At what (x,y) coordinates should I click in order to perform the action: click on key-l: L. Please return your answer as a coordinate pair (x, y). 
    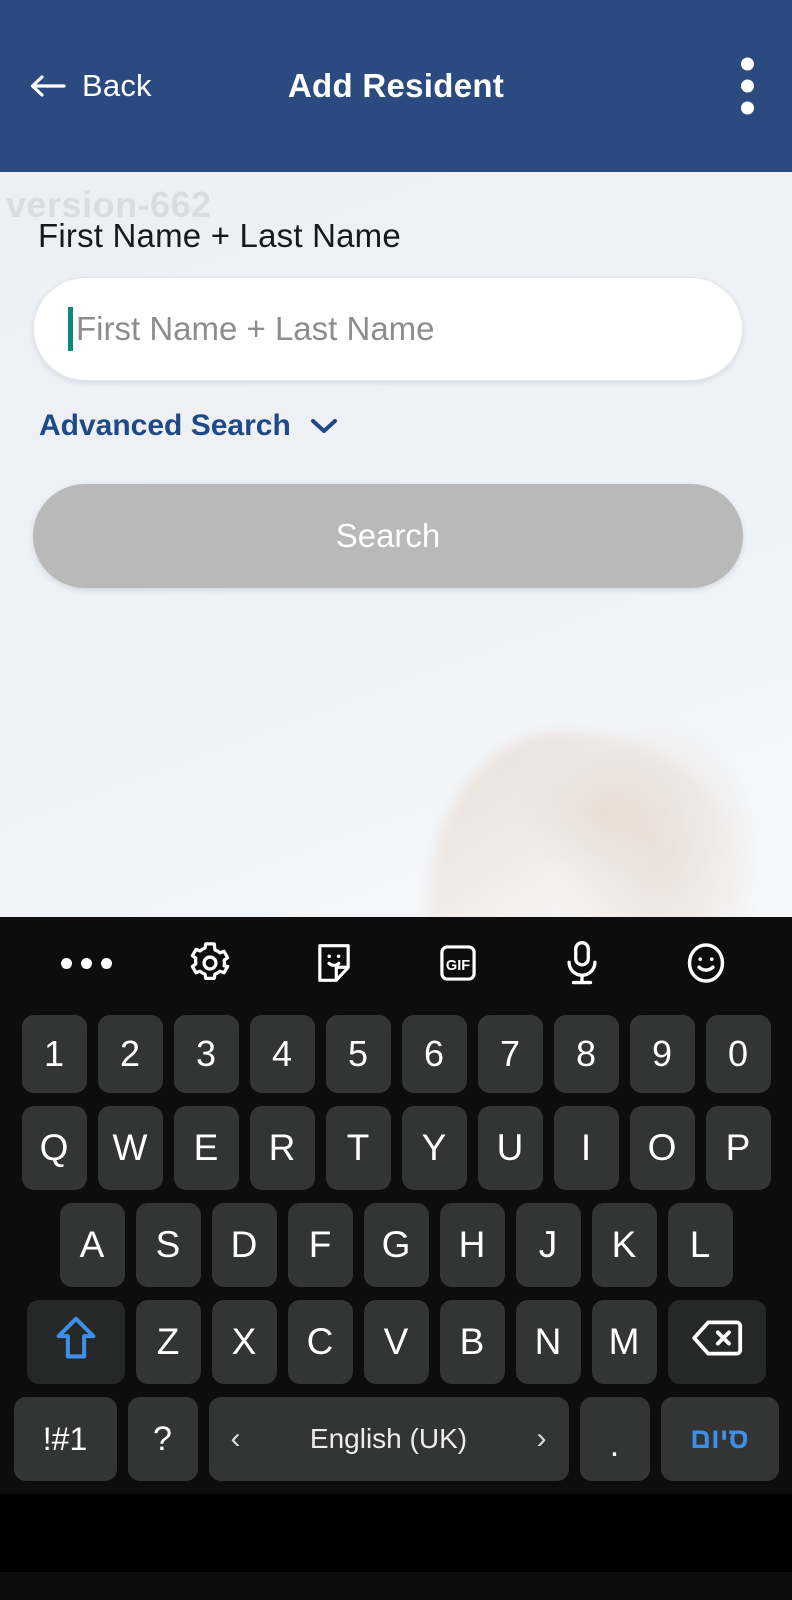
    Looking at the image, I should click on (700, 1245).